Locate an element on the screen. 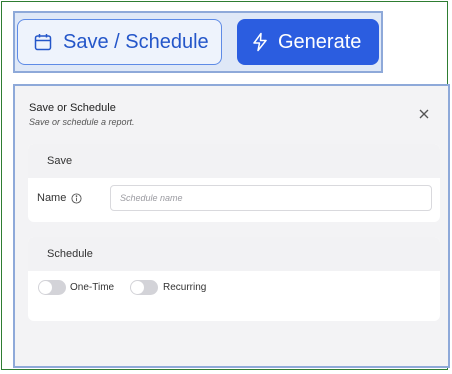  recurring-toggle-knob is located at coordinates (137, 287).